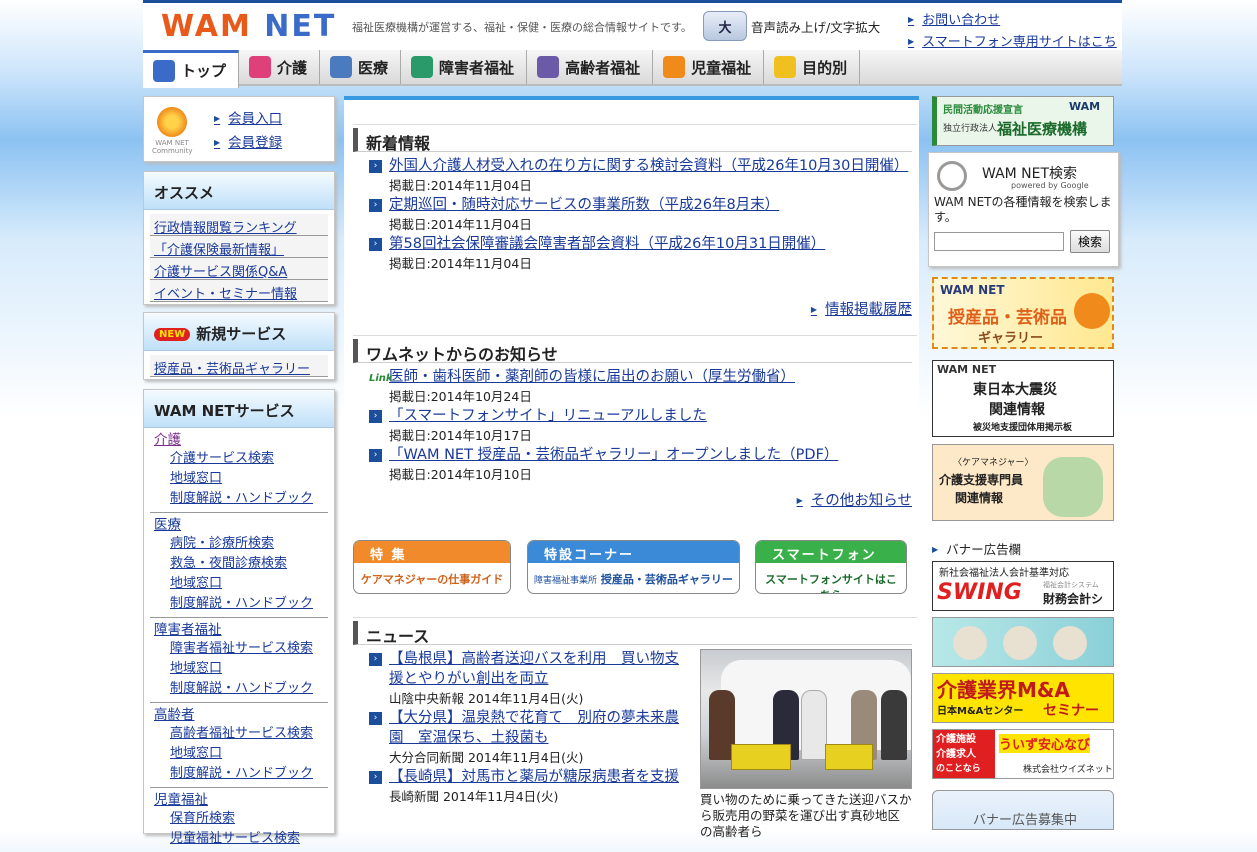 Image resolution: width=1257 pixels, height=852 pixels. Describe the element at coordinates (191, 69) in the screenshot. I see `tab-top: トップ` at that location.